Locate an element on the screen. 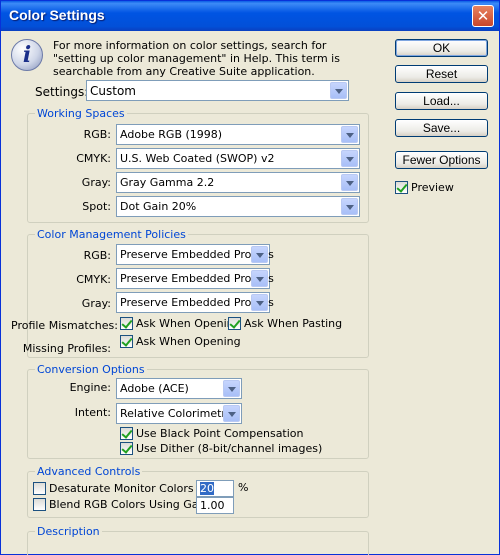 The image size is (500, 555). ws-spot-value: Dot Gain 20% is located at coordinates (158, 206).